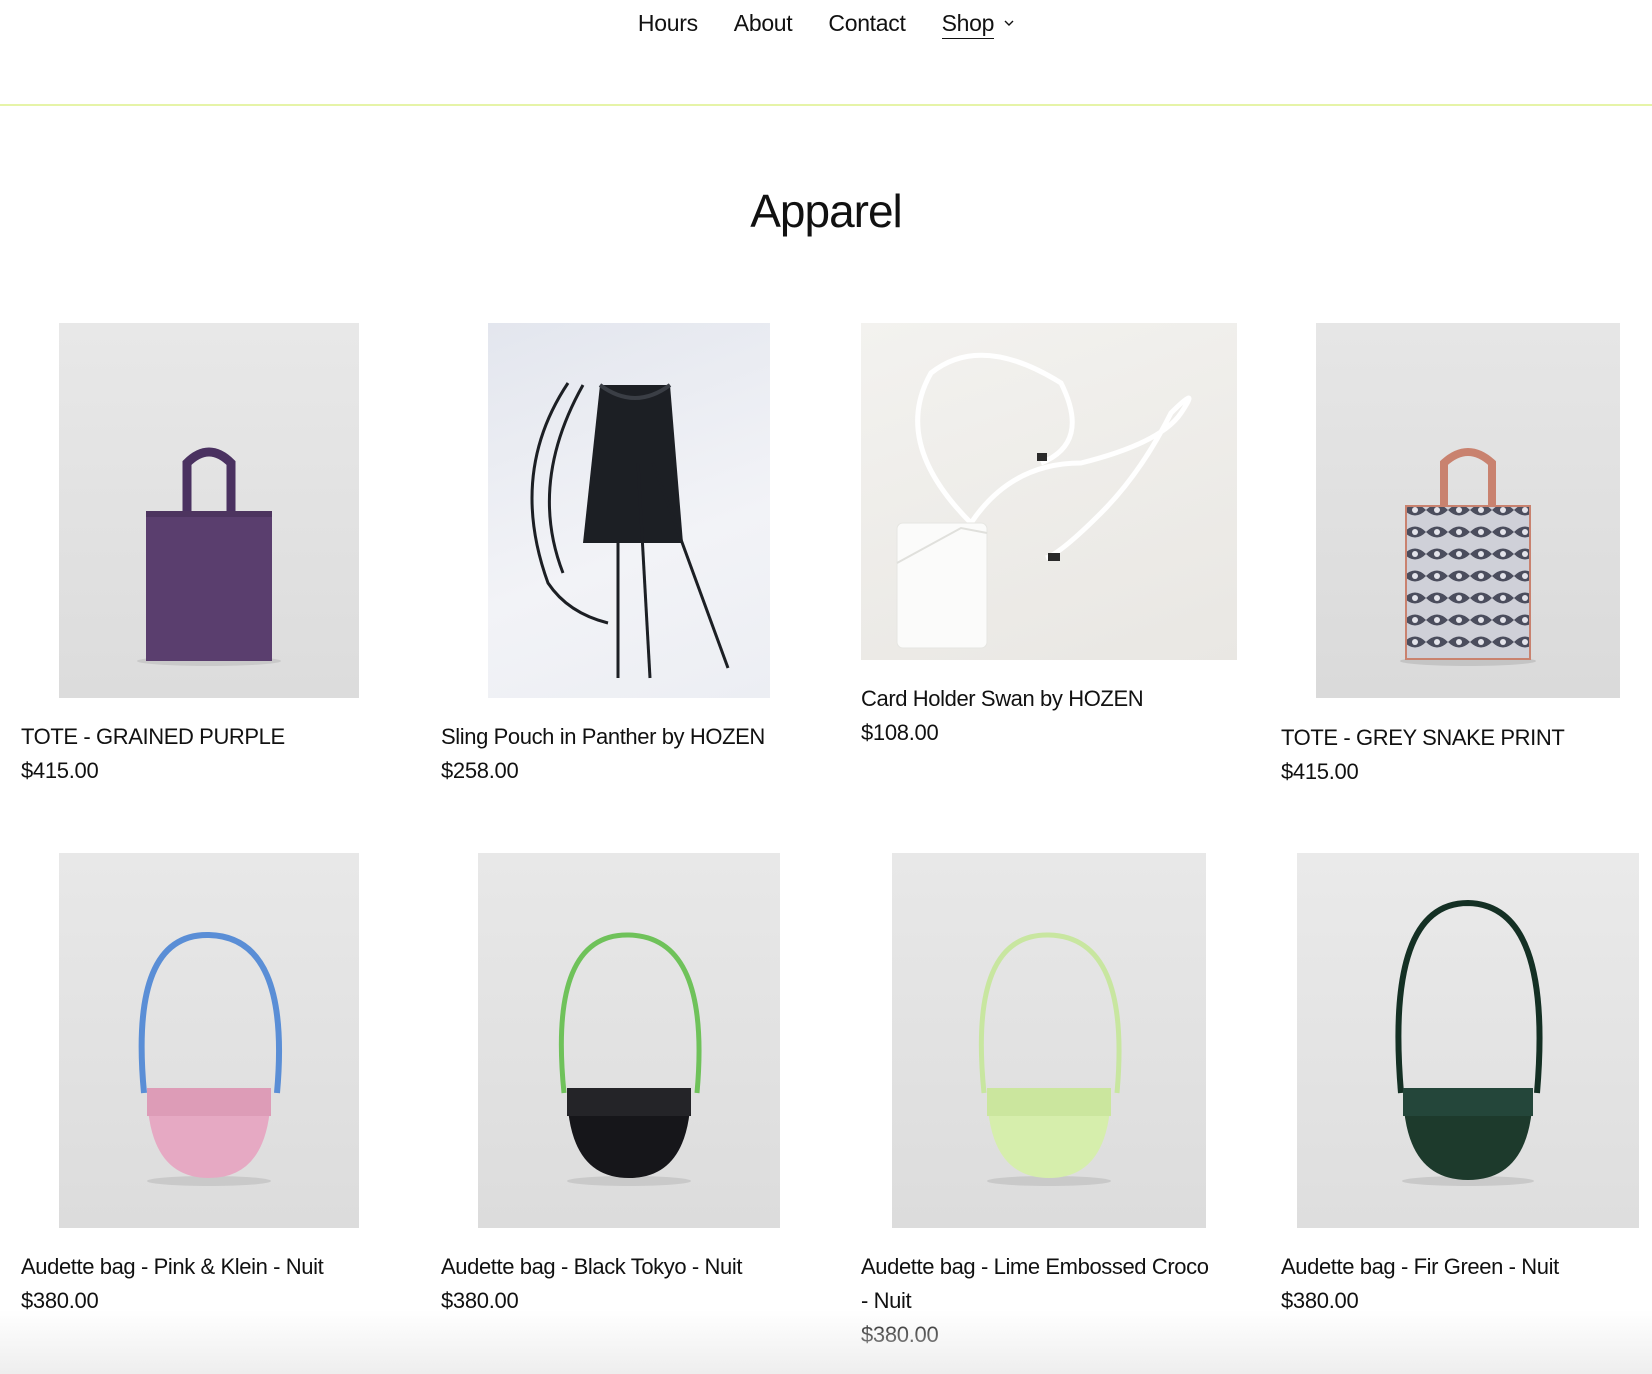 The width and height of the screenshot is (1652, 1374). I want to click on product-card: TOTE - GRAINED PURPLE $415.00, so click(211, 558).